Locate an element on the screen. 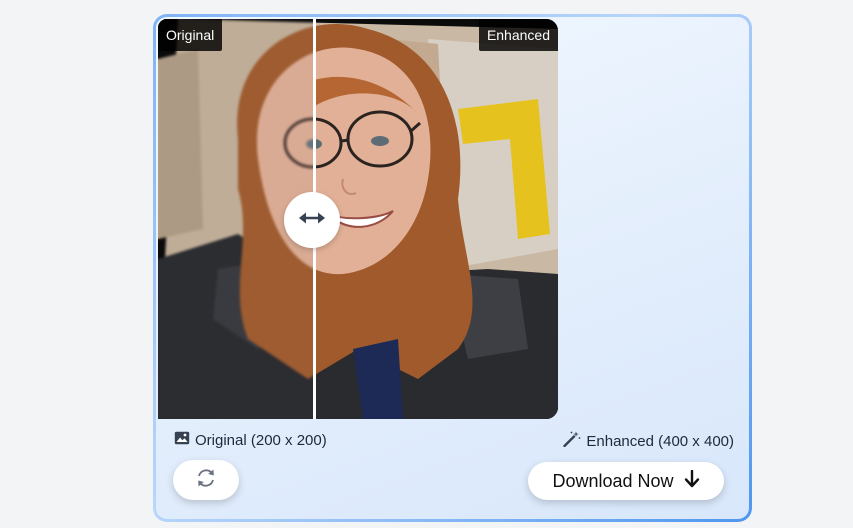 This screenshot has height=528, width=853. left-right-arrows-icon is located at coordinates (312, 220).